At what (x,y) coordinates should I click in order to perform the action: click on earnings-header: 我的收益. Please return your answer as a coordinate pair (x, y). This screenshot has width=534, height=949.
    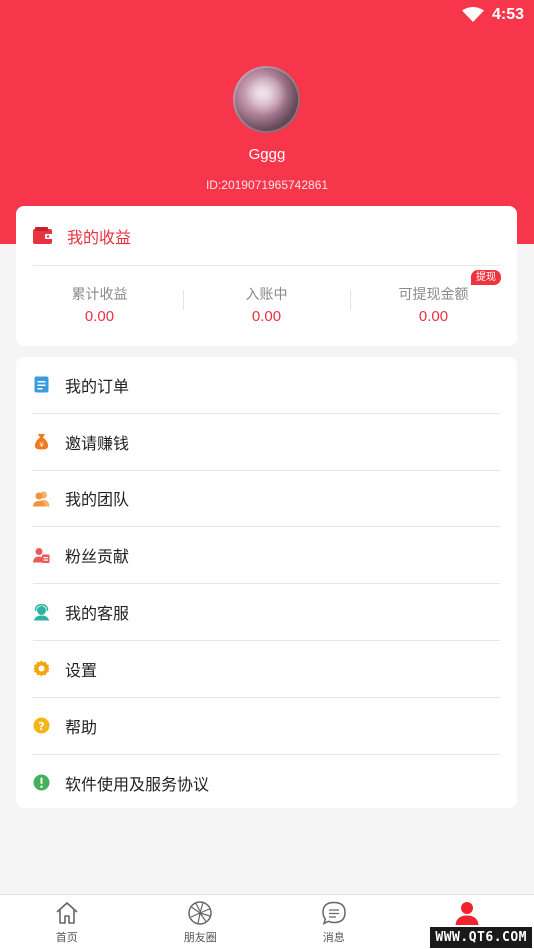
    Looking at the image, I should click on (266, 236).